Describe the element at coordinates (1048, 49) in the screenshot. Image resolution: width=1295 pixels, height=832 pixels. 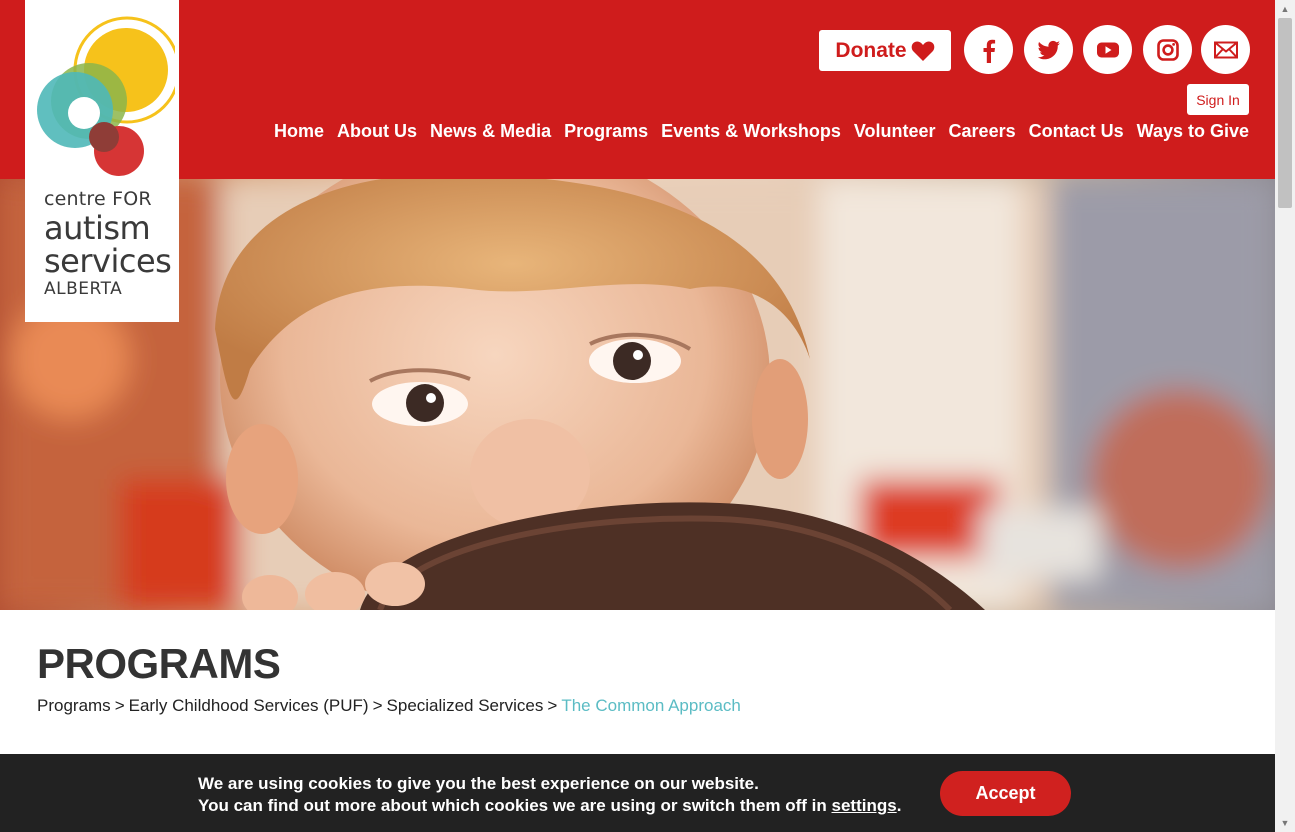
I see `twitter-icon` at that location.